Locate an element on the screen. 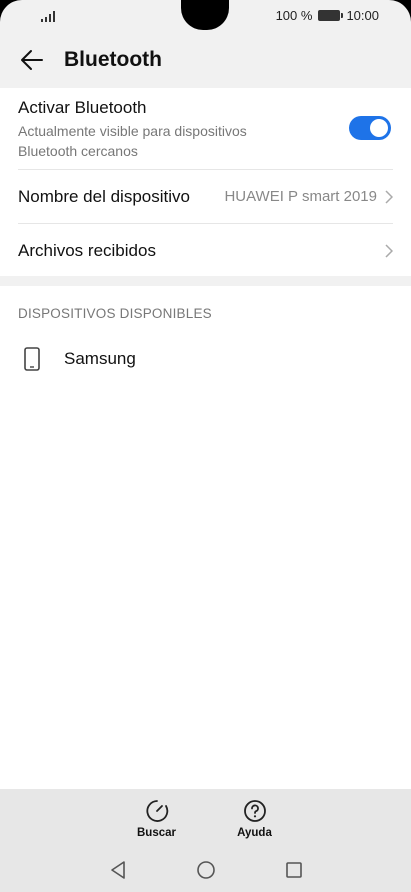 Image resolution: width=411 pixels, height=892 pixels. clock: 10:00 is located at coordinates (362, 15).